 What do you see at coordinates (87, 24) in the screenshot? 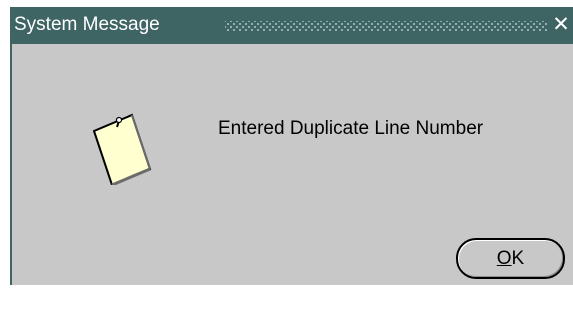
I see `window-title: System Message` at bounding box center [87, 24].